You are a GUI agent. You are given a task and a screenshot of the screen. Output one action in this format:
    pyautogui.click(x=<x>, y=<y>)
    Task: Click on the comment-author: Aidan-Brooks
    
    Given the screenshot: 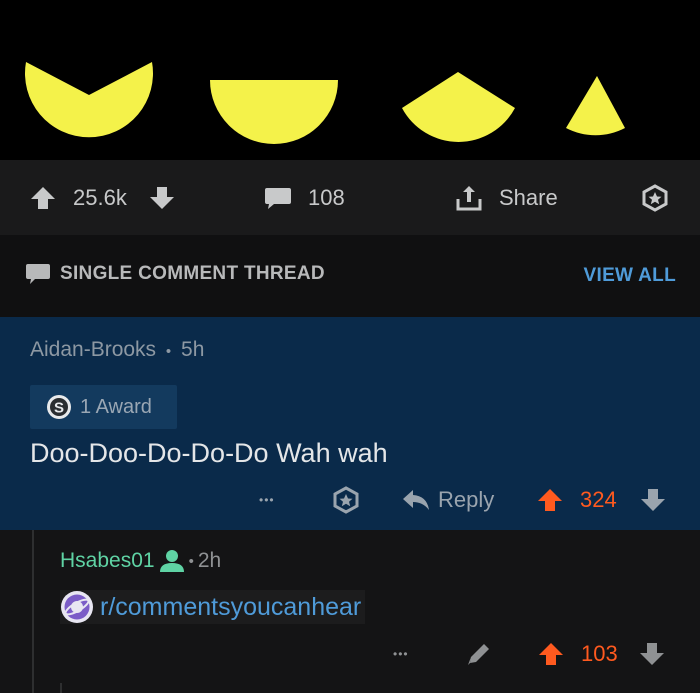 What is the action you would take?
    pyautogui.click(x=93, y=349)
    